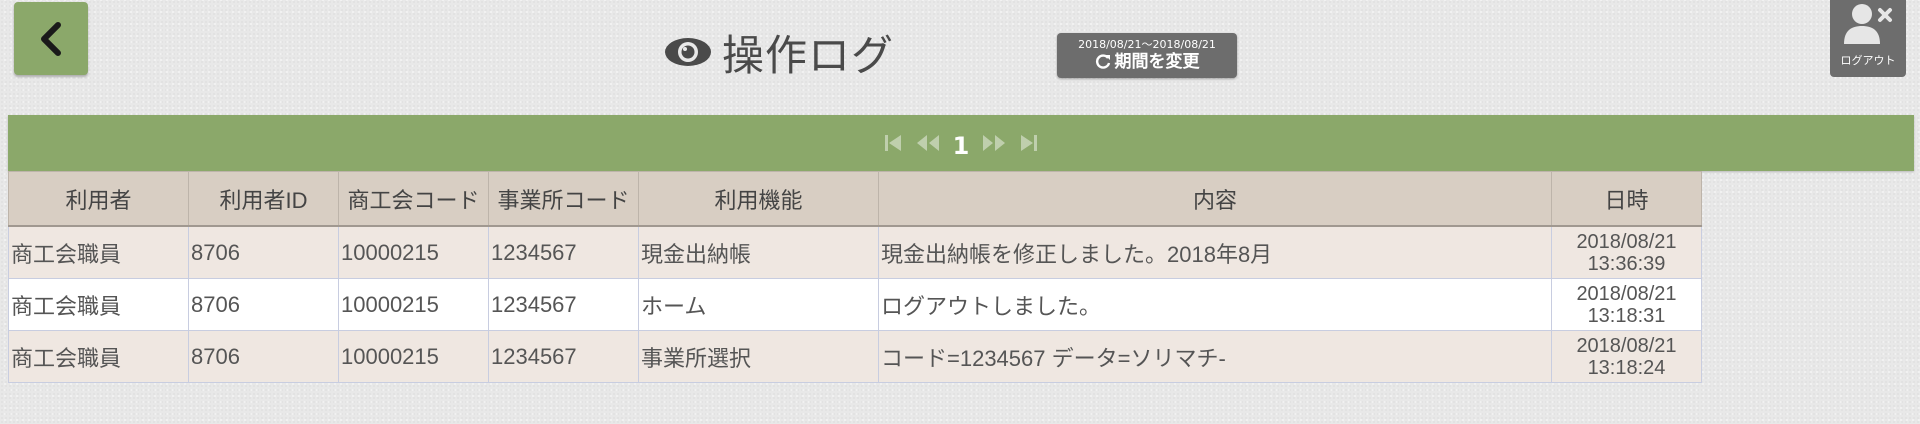  What do you see at coordinates (1029, 143) in the screenshot?
I see `last-page-icon` at bounding box center [1029, 143].